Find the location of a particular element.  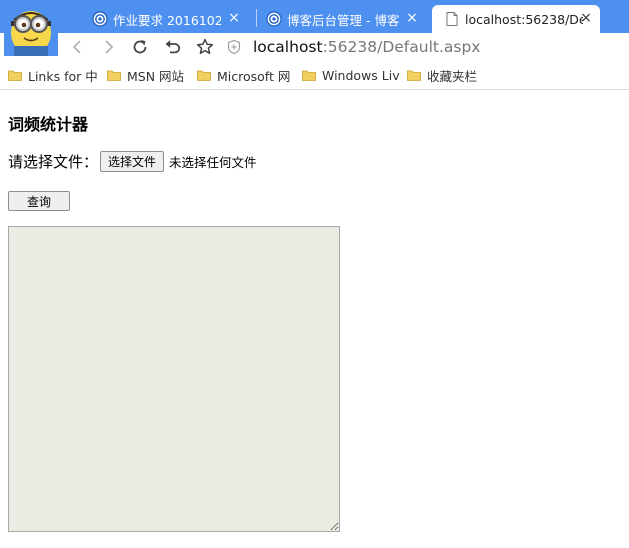

reload-icon is located at coordinates (140, 47).